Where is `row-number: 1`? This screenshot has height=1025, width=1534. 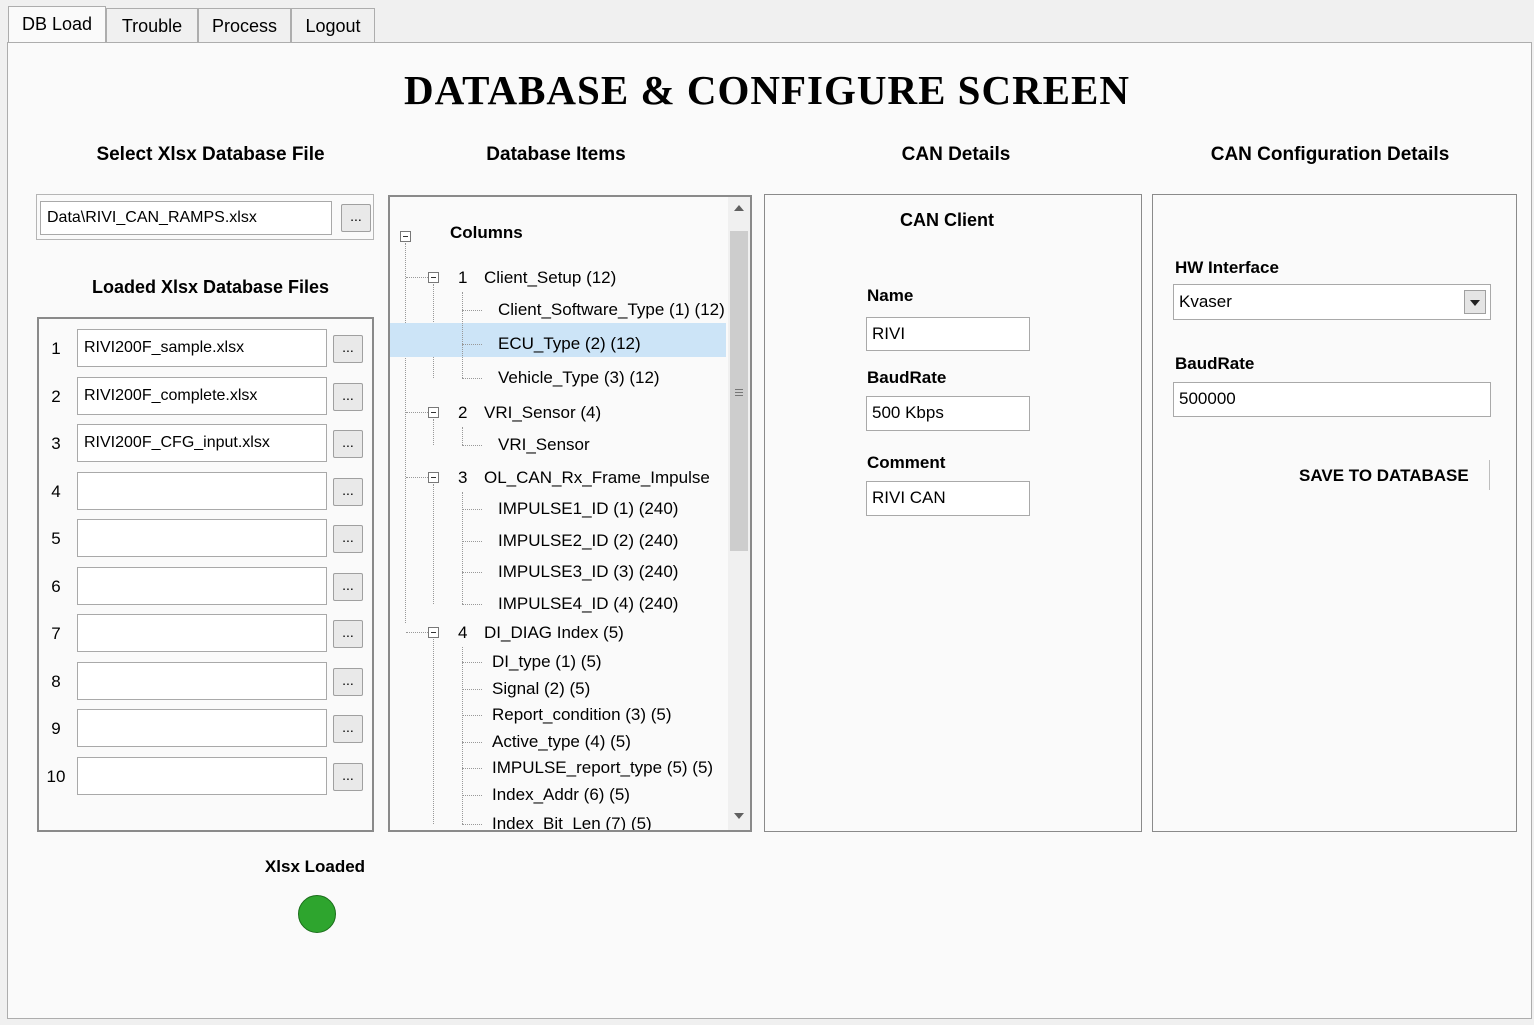
row-number: 1 is located at coordinates (56, 348).